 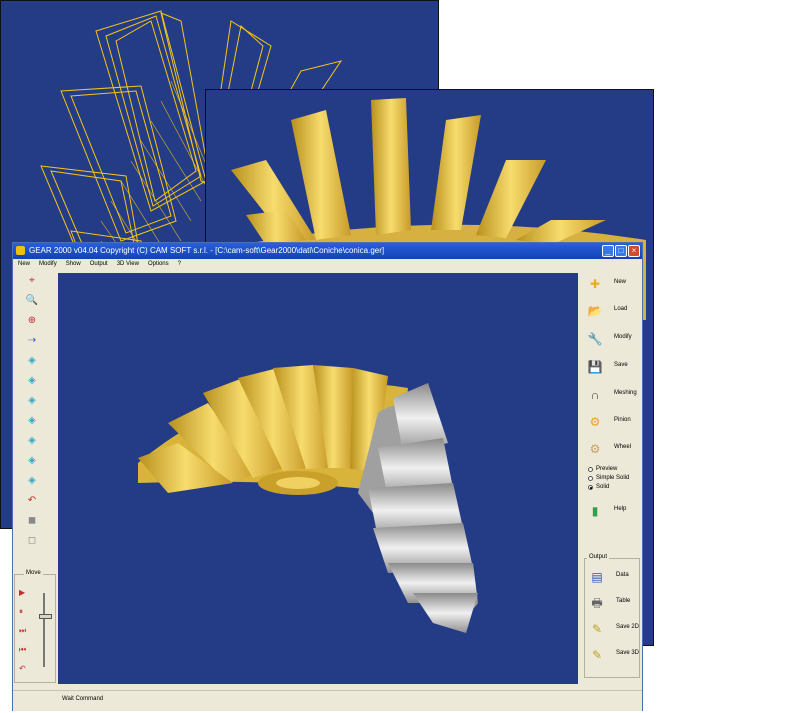 What do you see at coordinates (611, 422) in the screenshot?
I see `pinion-button: ⚙ Pinion` at bounding box center [611, 422].